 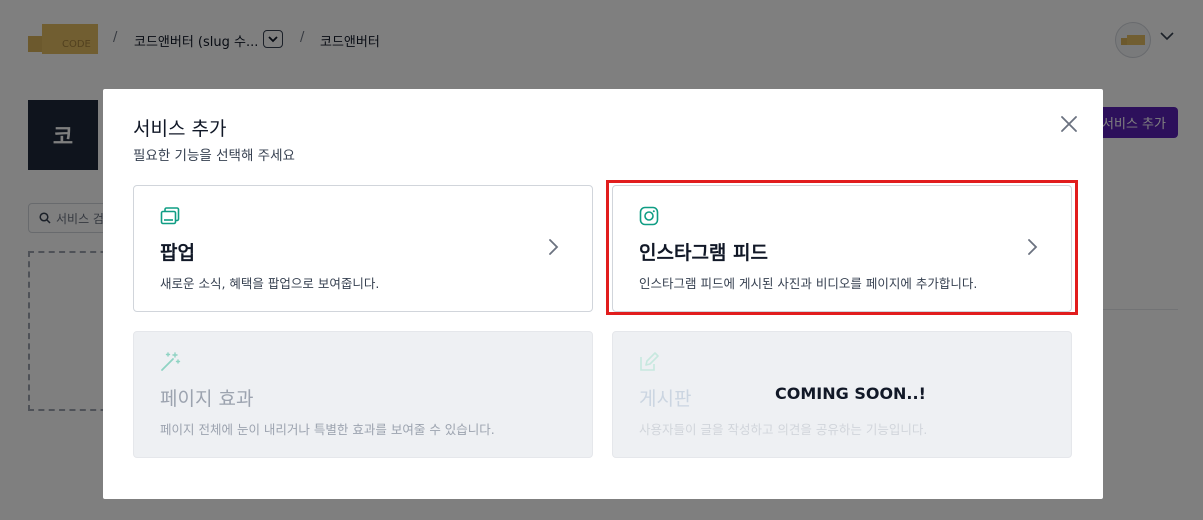 I want to click on card-title: 게시판, so click(x=665, y=399).